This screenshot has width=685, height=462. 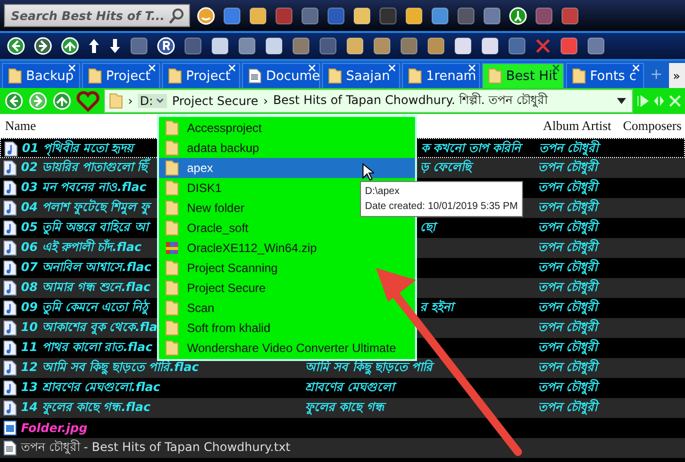 What do you see at coordinates (344, 407) in the screenshot?
I see `title-cell: ফুলের কাছে গন্ধ` at bounding box center [344, 407].